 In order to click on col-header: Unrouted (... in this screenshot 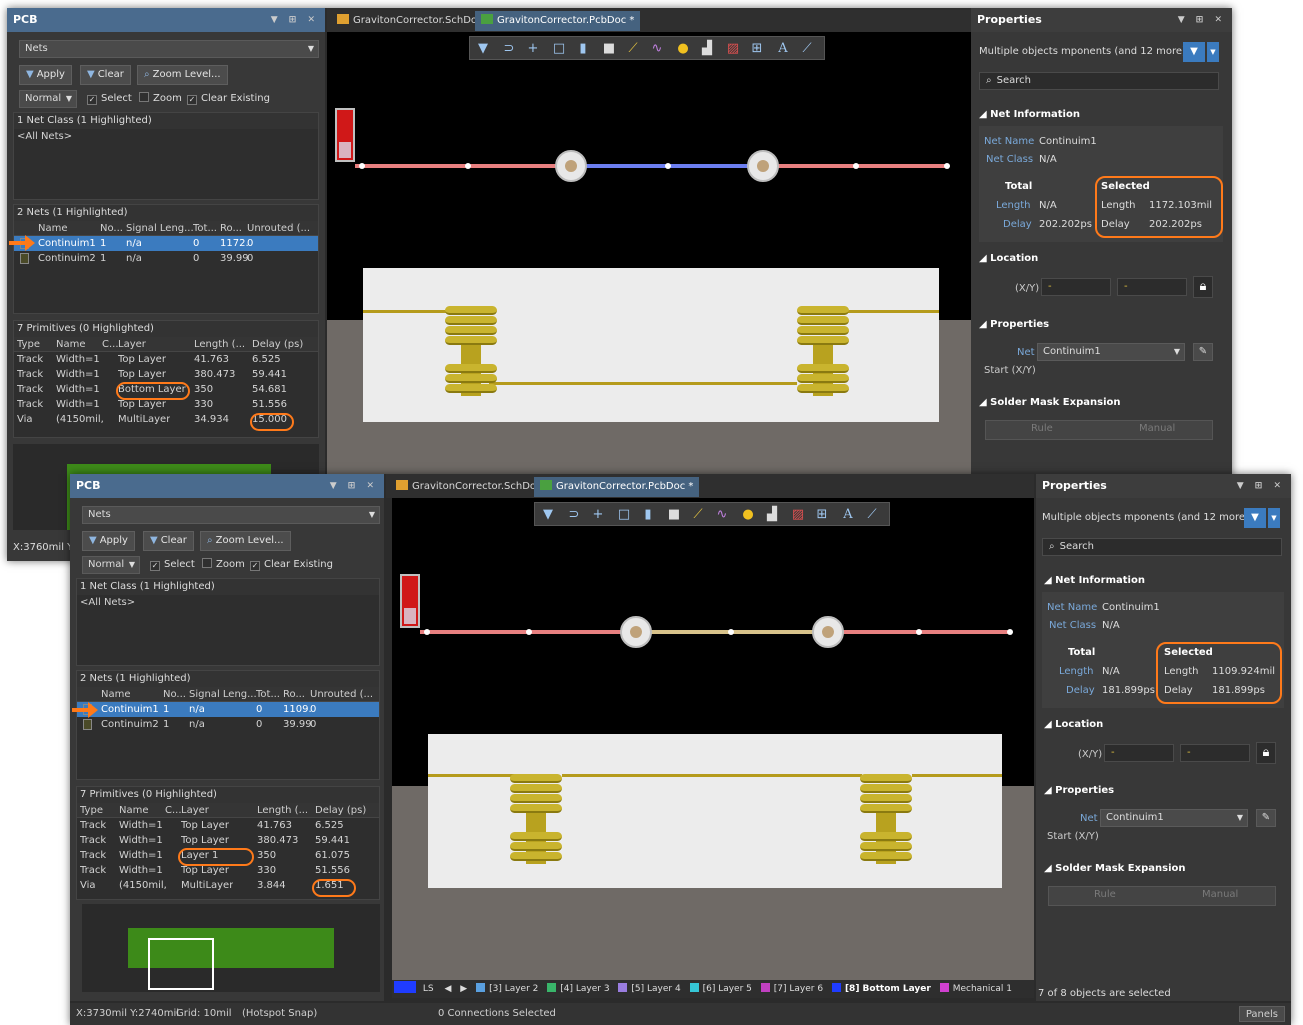, I will do `click(341, 694)`.